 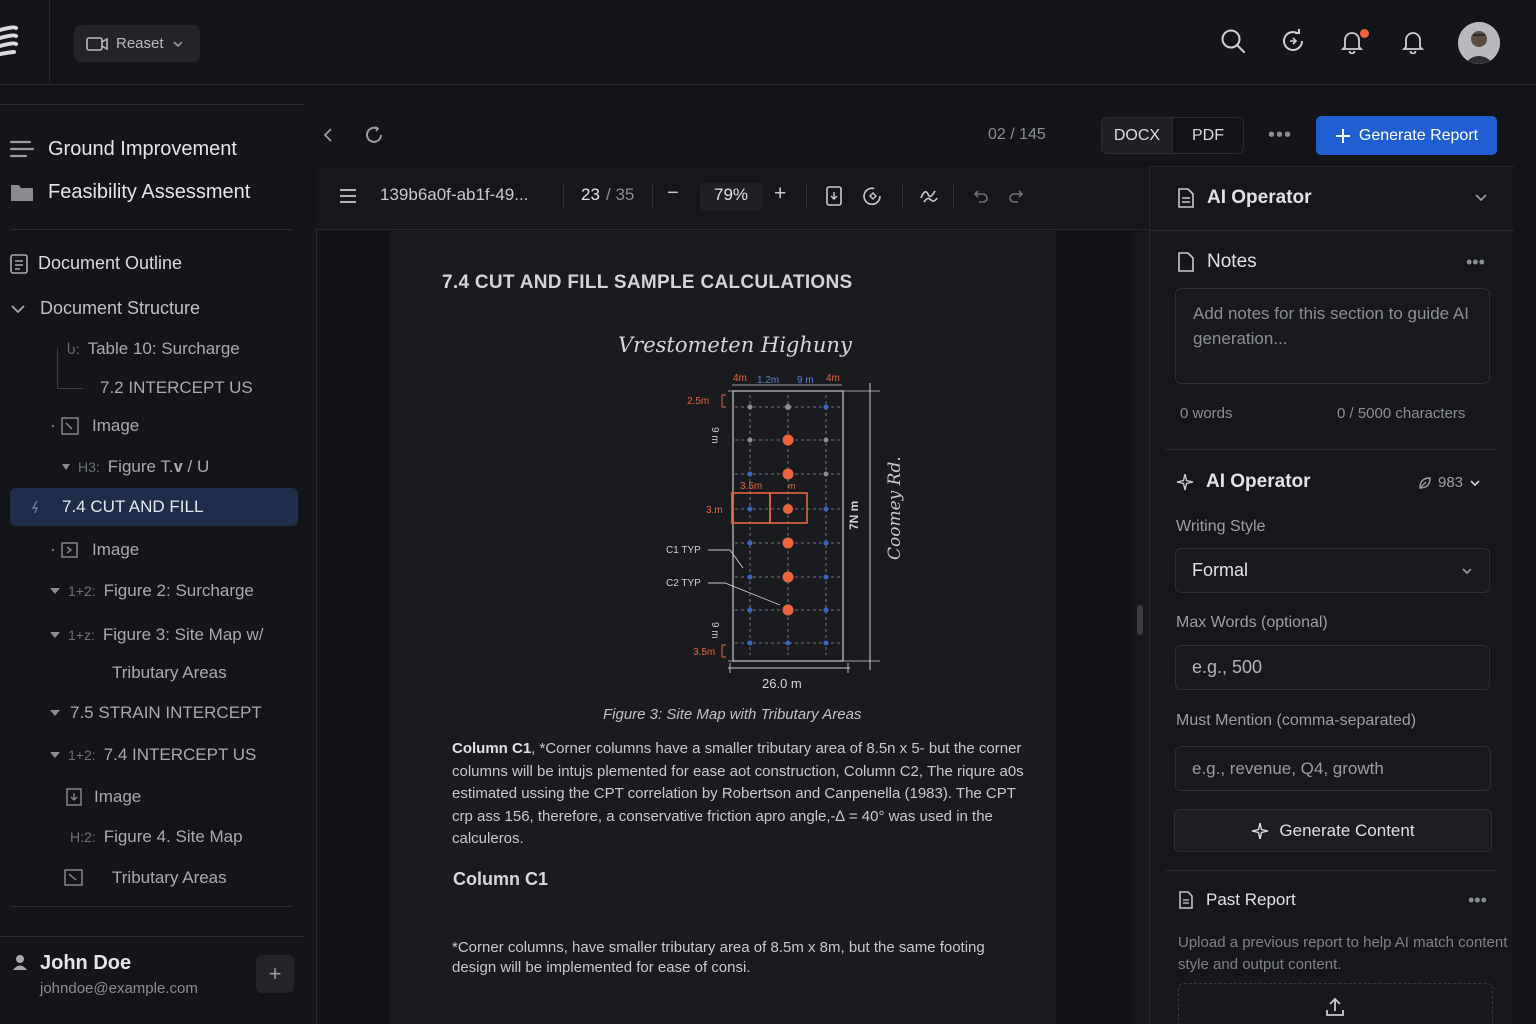 I want to click on generate-report-label: Generate Report, so click(x=1418, y=135).